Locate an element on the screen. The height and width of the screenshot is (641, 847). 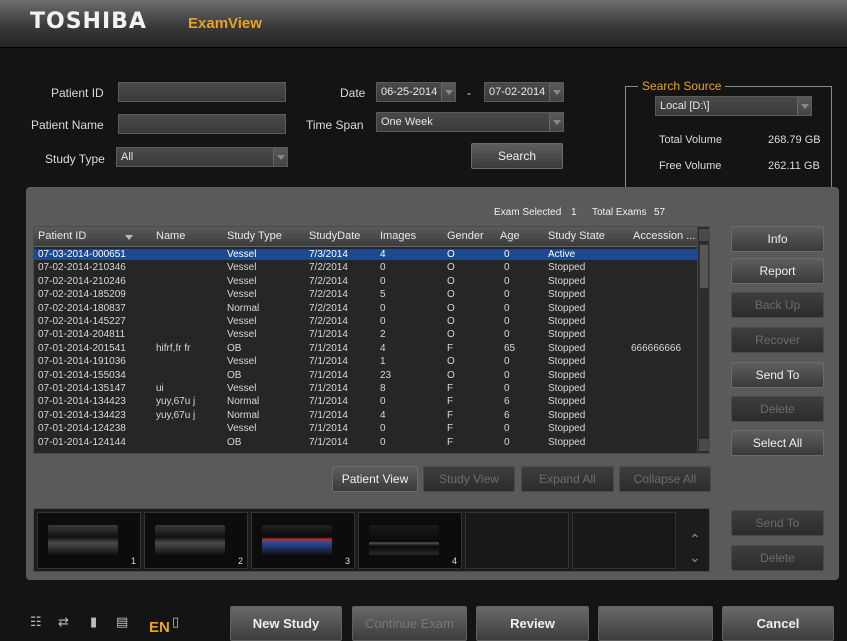
select-all-button: Select All is located at coordinates (777, 443).